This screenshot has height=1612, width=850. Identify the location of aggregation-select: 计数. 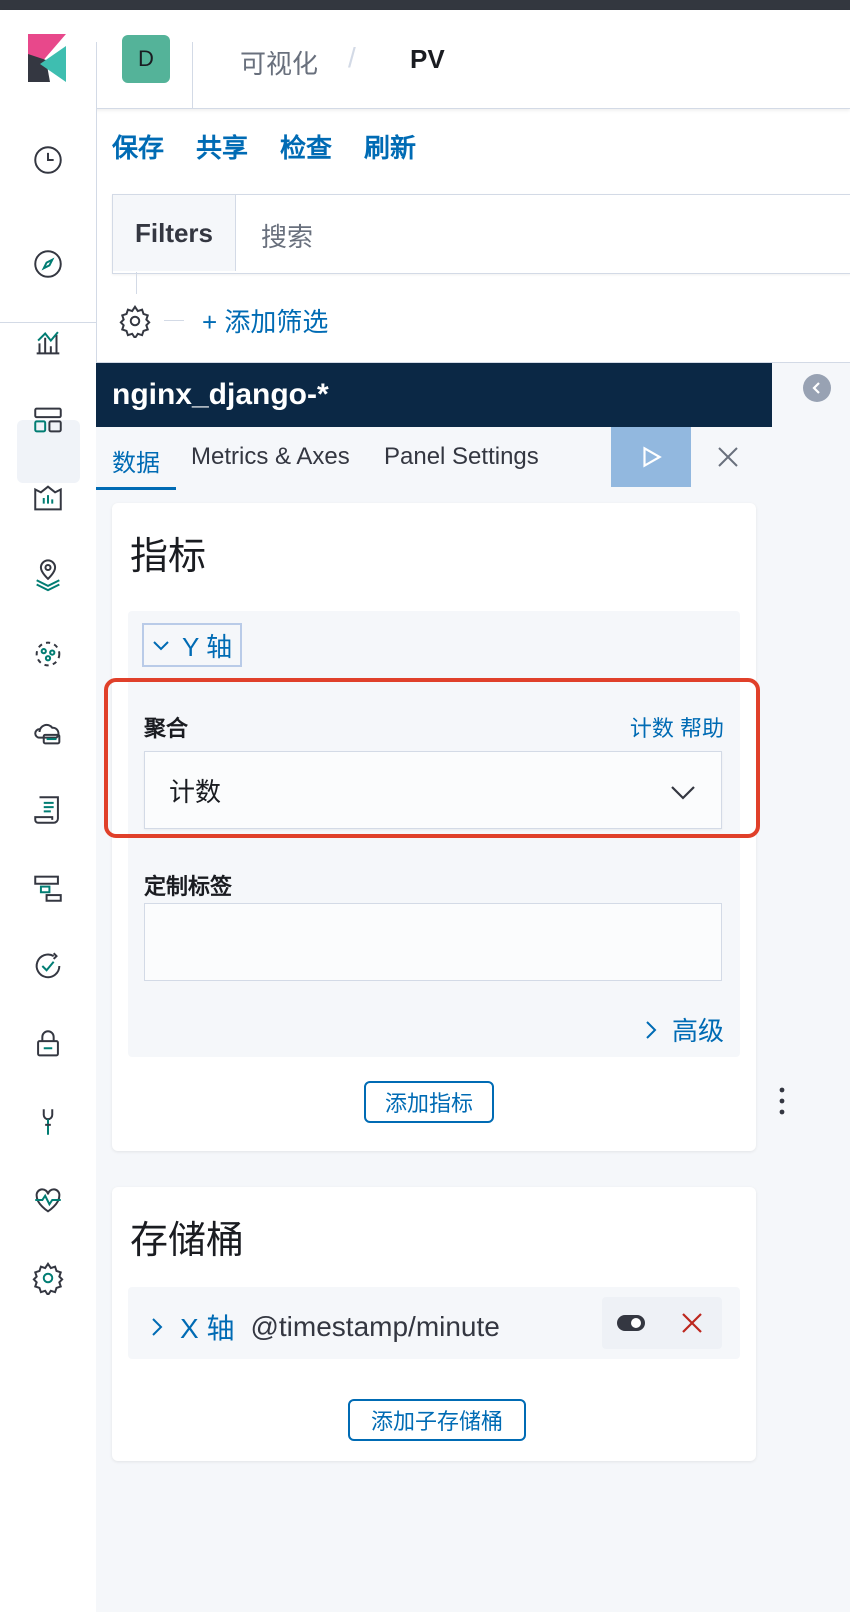
(433, 790).